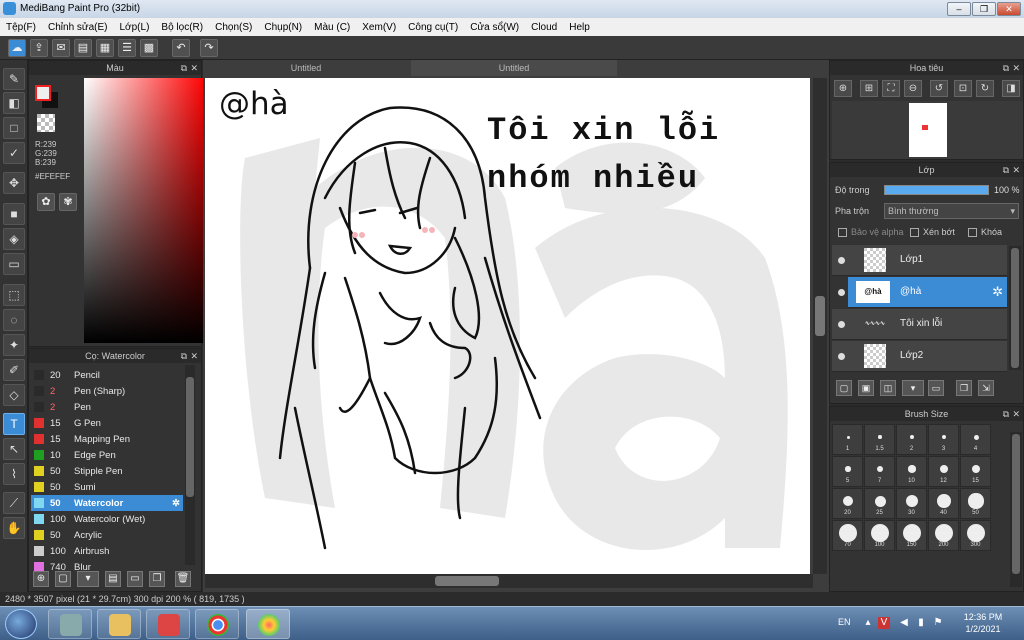 Image resolution: width=1024 pixels, height=640 pixels. What do you see at coordinates (182, 27) in the screenshot?
I see `menu-filter: Bộ lọc(R)` at bounding box center [182, 27].